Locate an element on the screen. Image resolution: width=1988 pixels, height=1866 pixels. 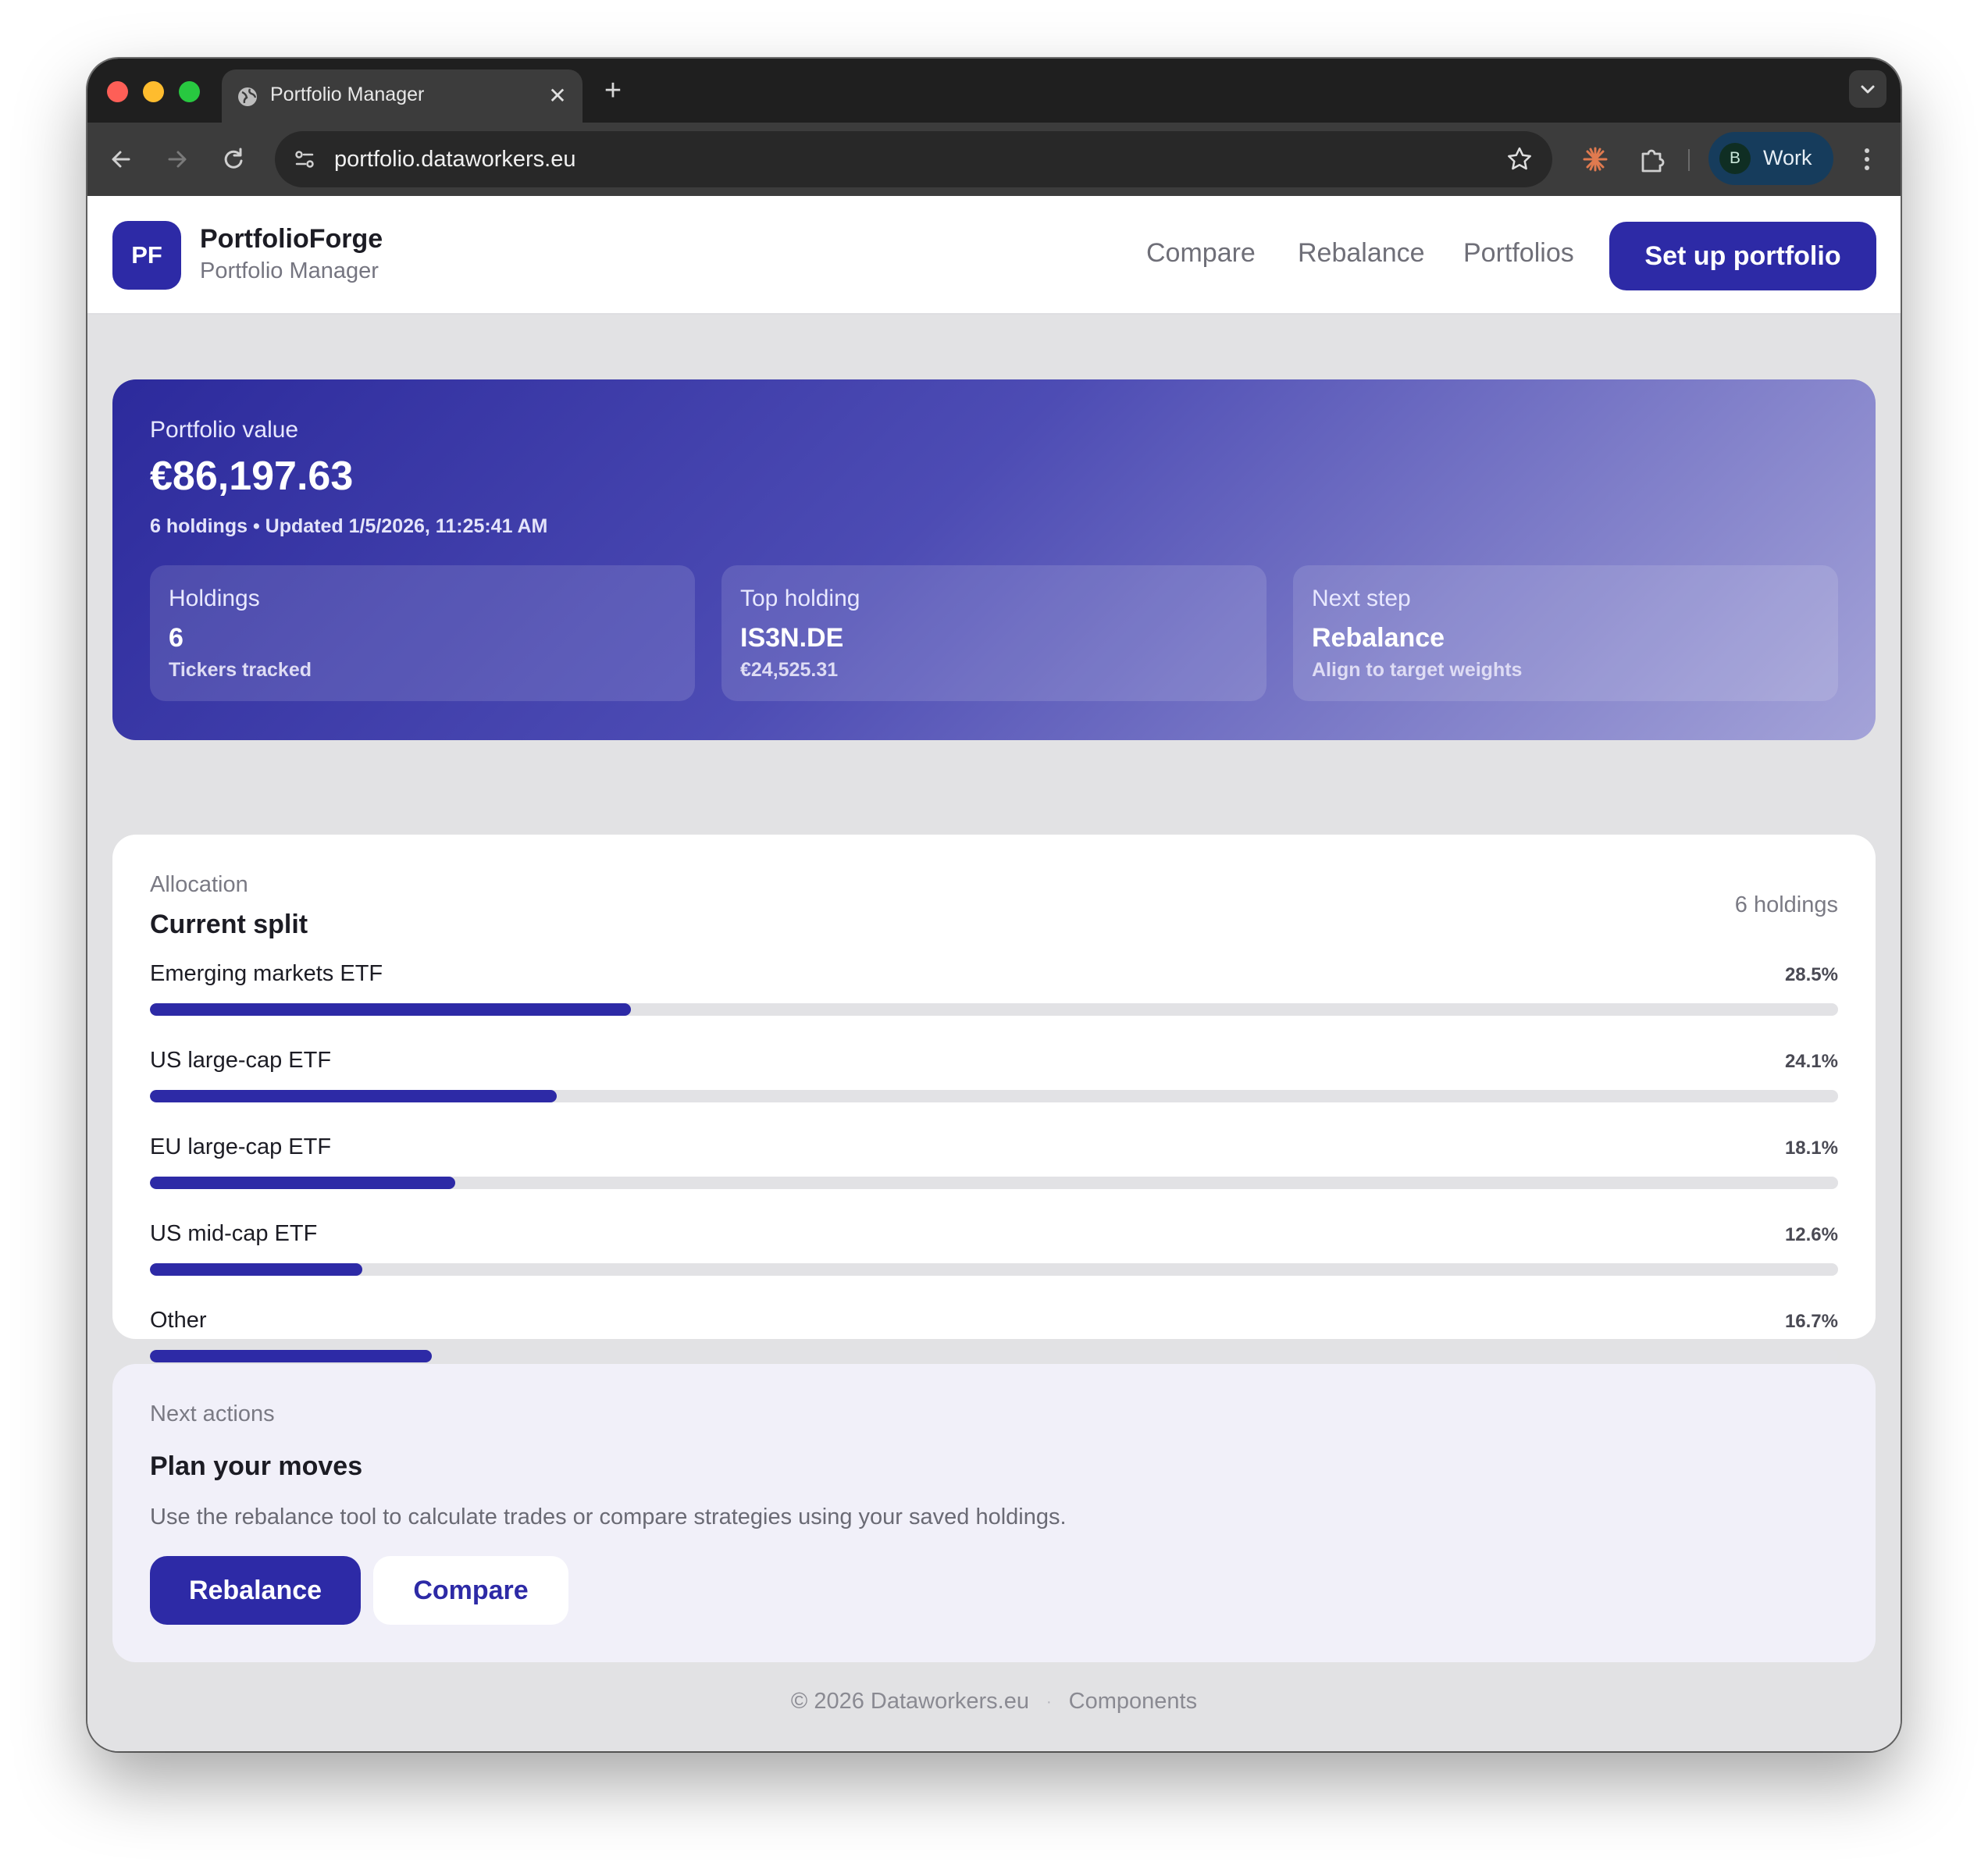
url-text: portfolio.dataworkers.eu is located at coordinates (455, 159).